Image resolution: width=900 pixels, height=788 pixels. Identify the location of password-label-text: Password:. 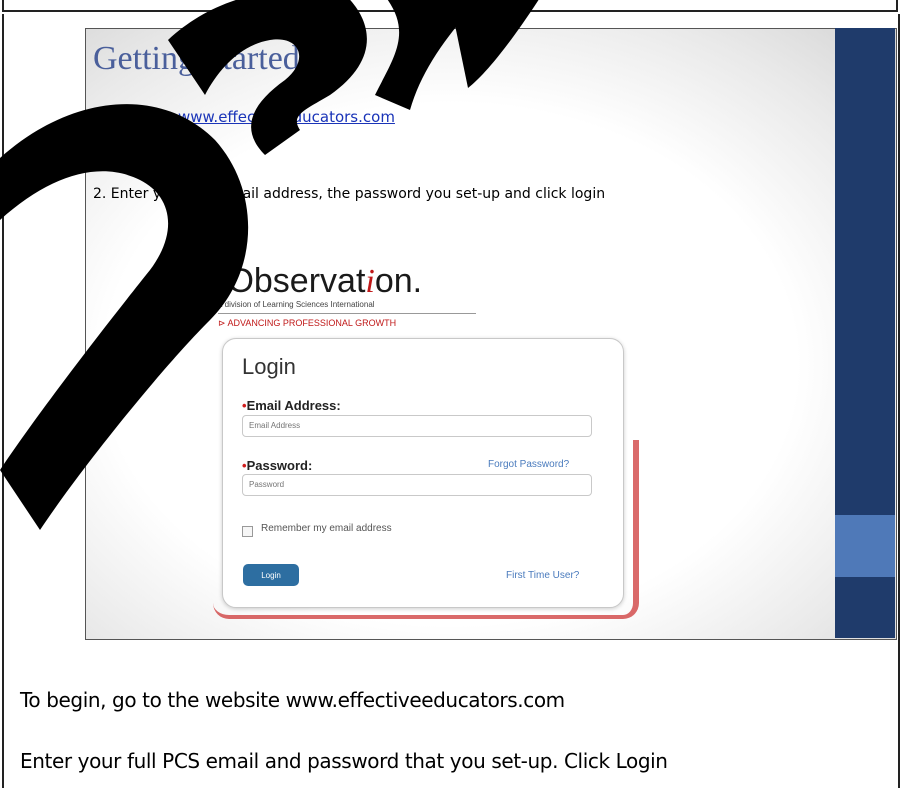
(279, 465).